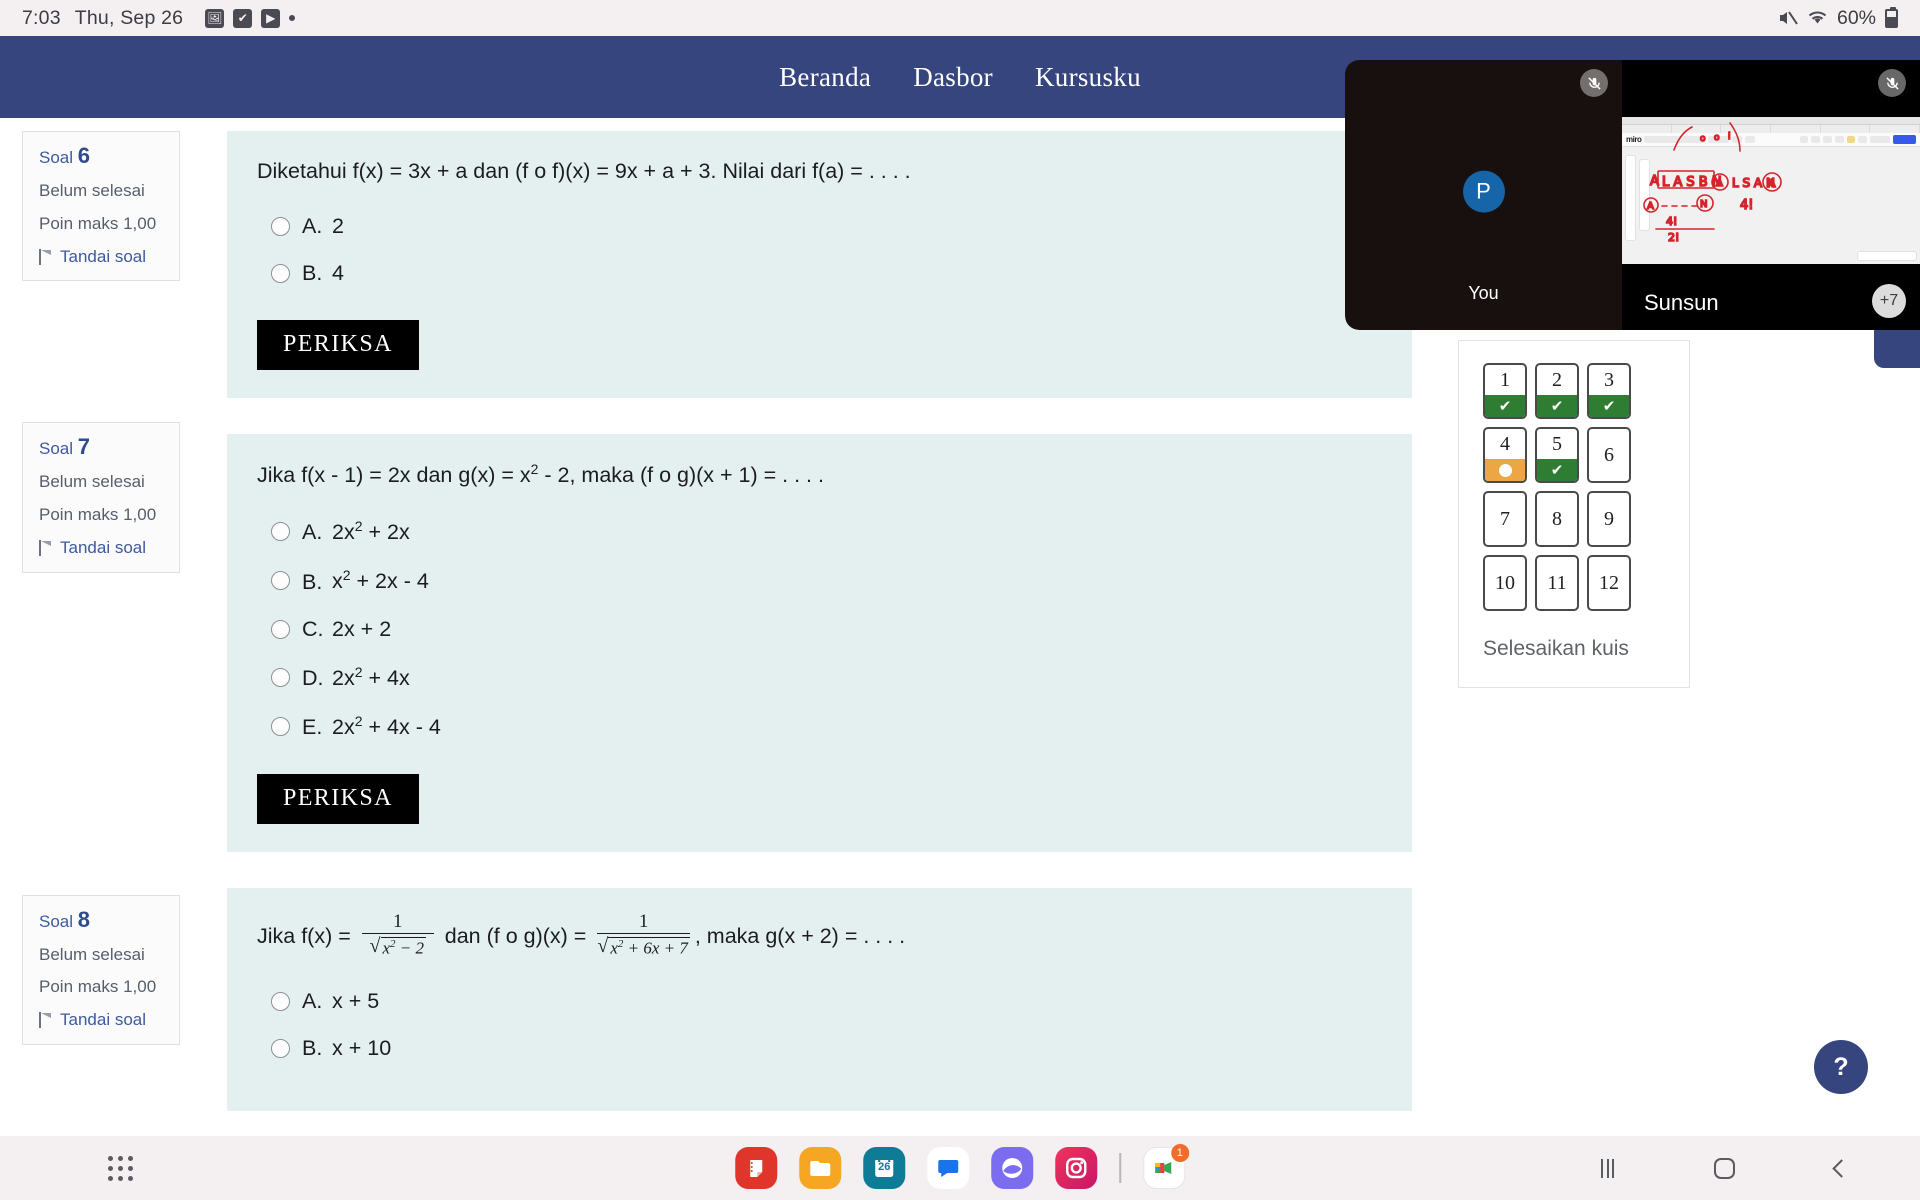 This screenshot has height=1200, width=1920. What do you see at coordinates (356, 676) in the screenshot?
I see `answer-label: D. 2x2 + 4x` at bounding box center [356, 676].